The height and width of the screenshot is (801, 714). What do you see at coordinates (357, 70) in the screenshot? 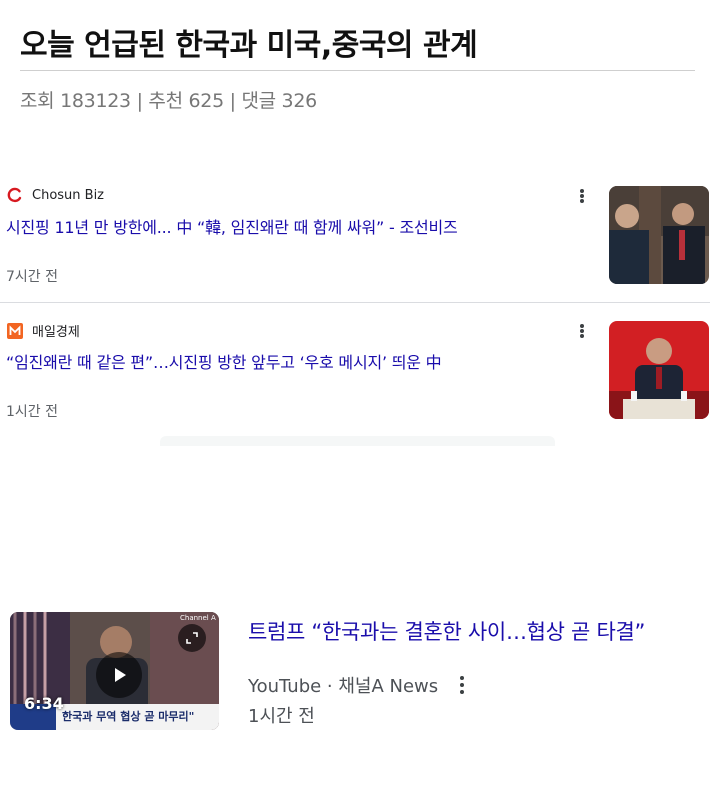
I see `title-divider` at bounding box center [357, 70].